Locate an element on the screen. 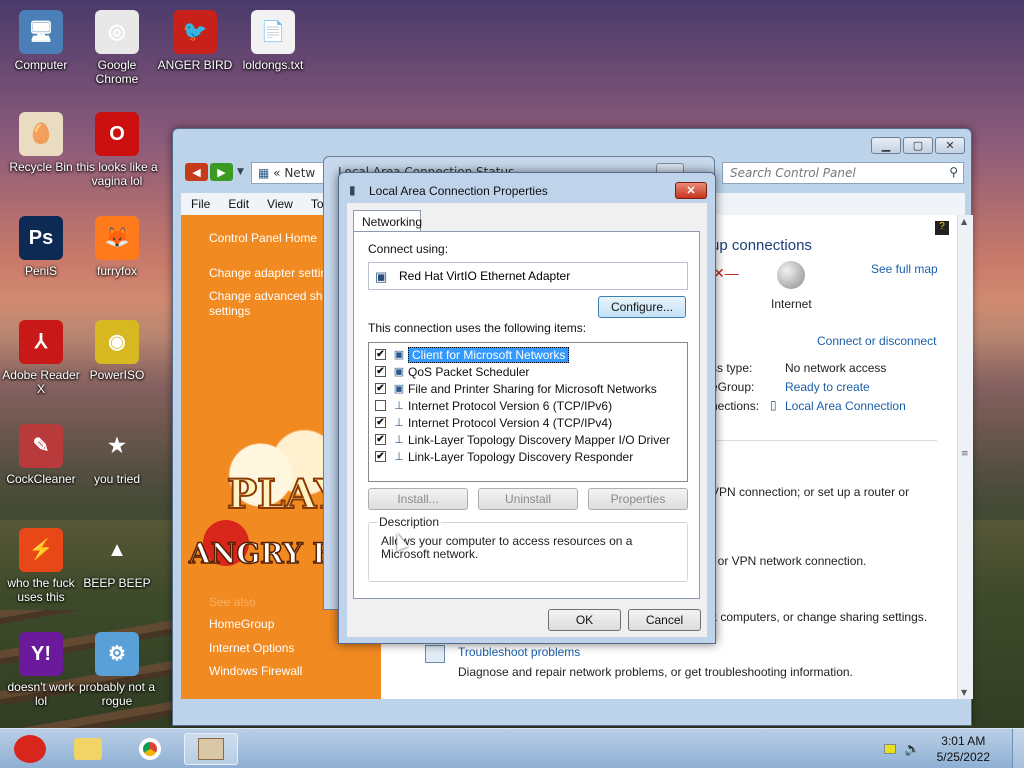  desktop-icon: ✎ CockCleaner is located at coordinates (41, 455).